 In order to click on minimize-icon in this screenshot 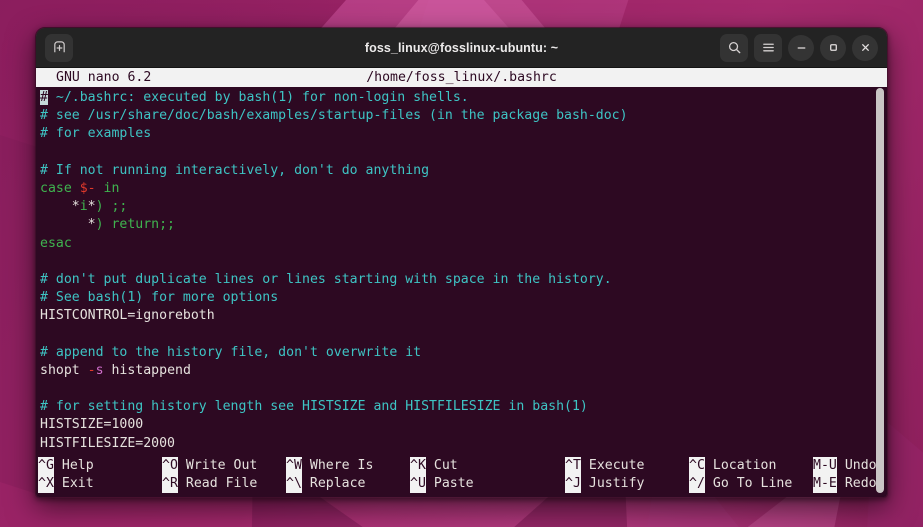, I will do `click(801, 47)`.